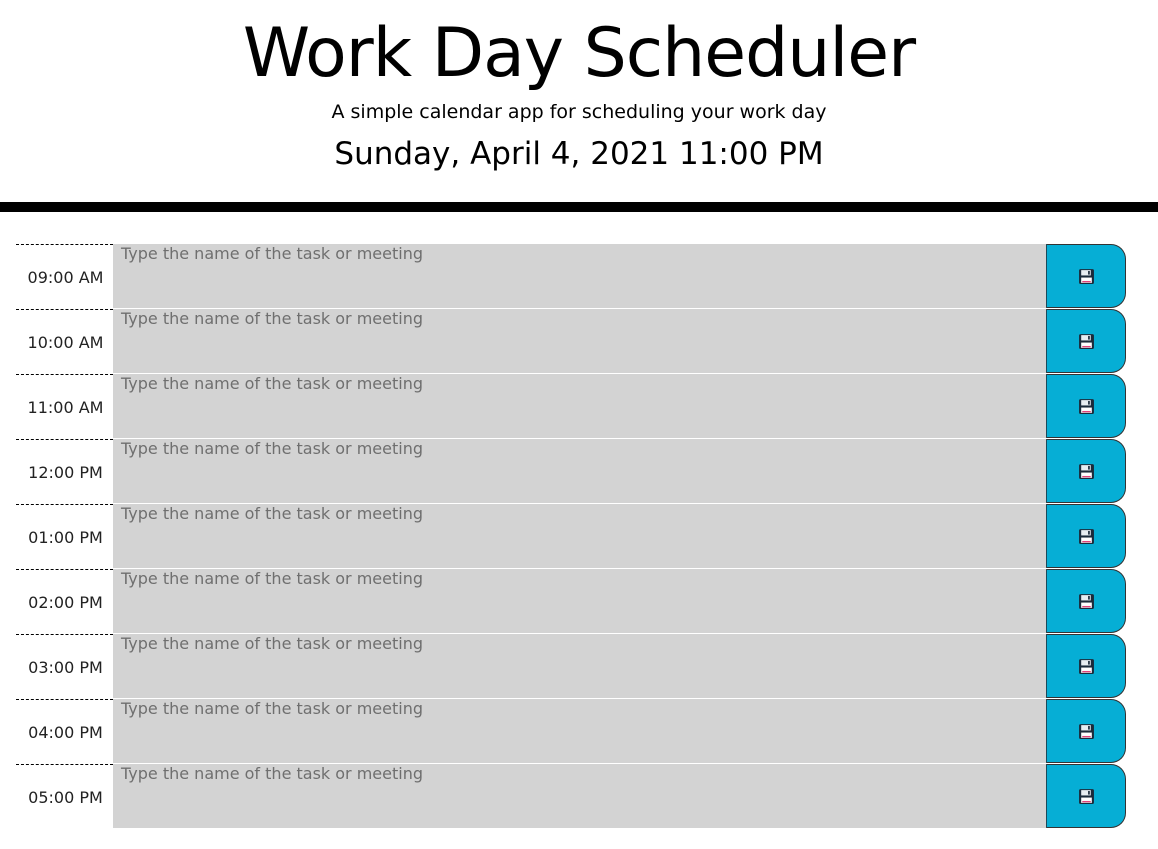  What do you see at coordinates (64, 471) in the screenshot?
I see `hour-label: 12:00 PM` at bounding box center [64, 471].